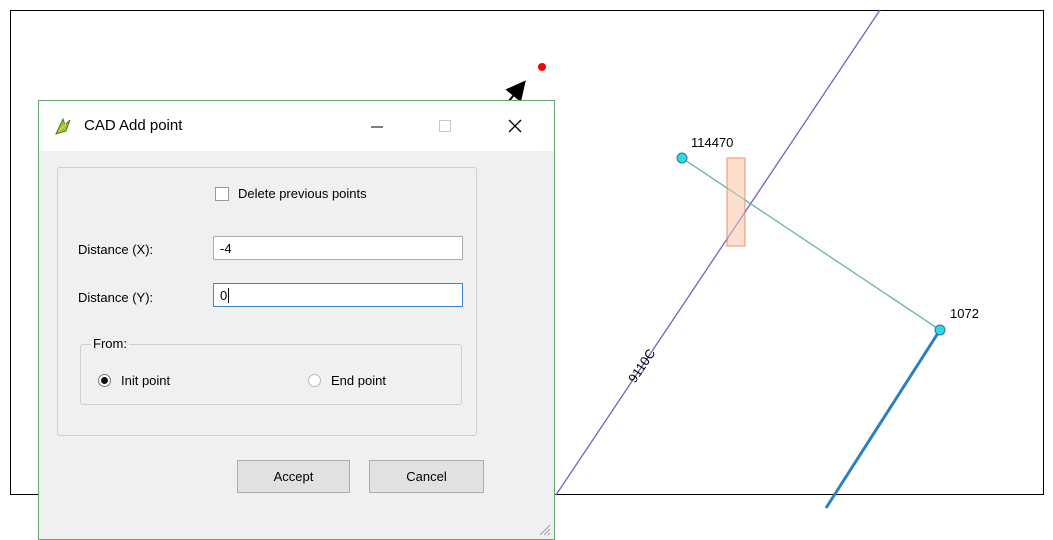 Image resolution: width=1053 pixels, height=540 pixels. What do you see at coordinates (104, 380) in the screenshot?
I see `init-point-radio` at bounding box center [104, 380].